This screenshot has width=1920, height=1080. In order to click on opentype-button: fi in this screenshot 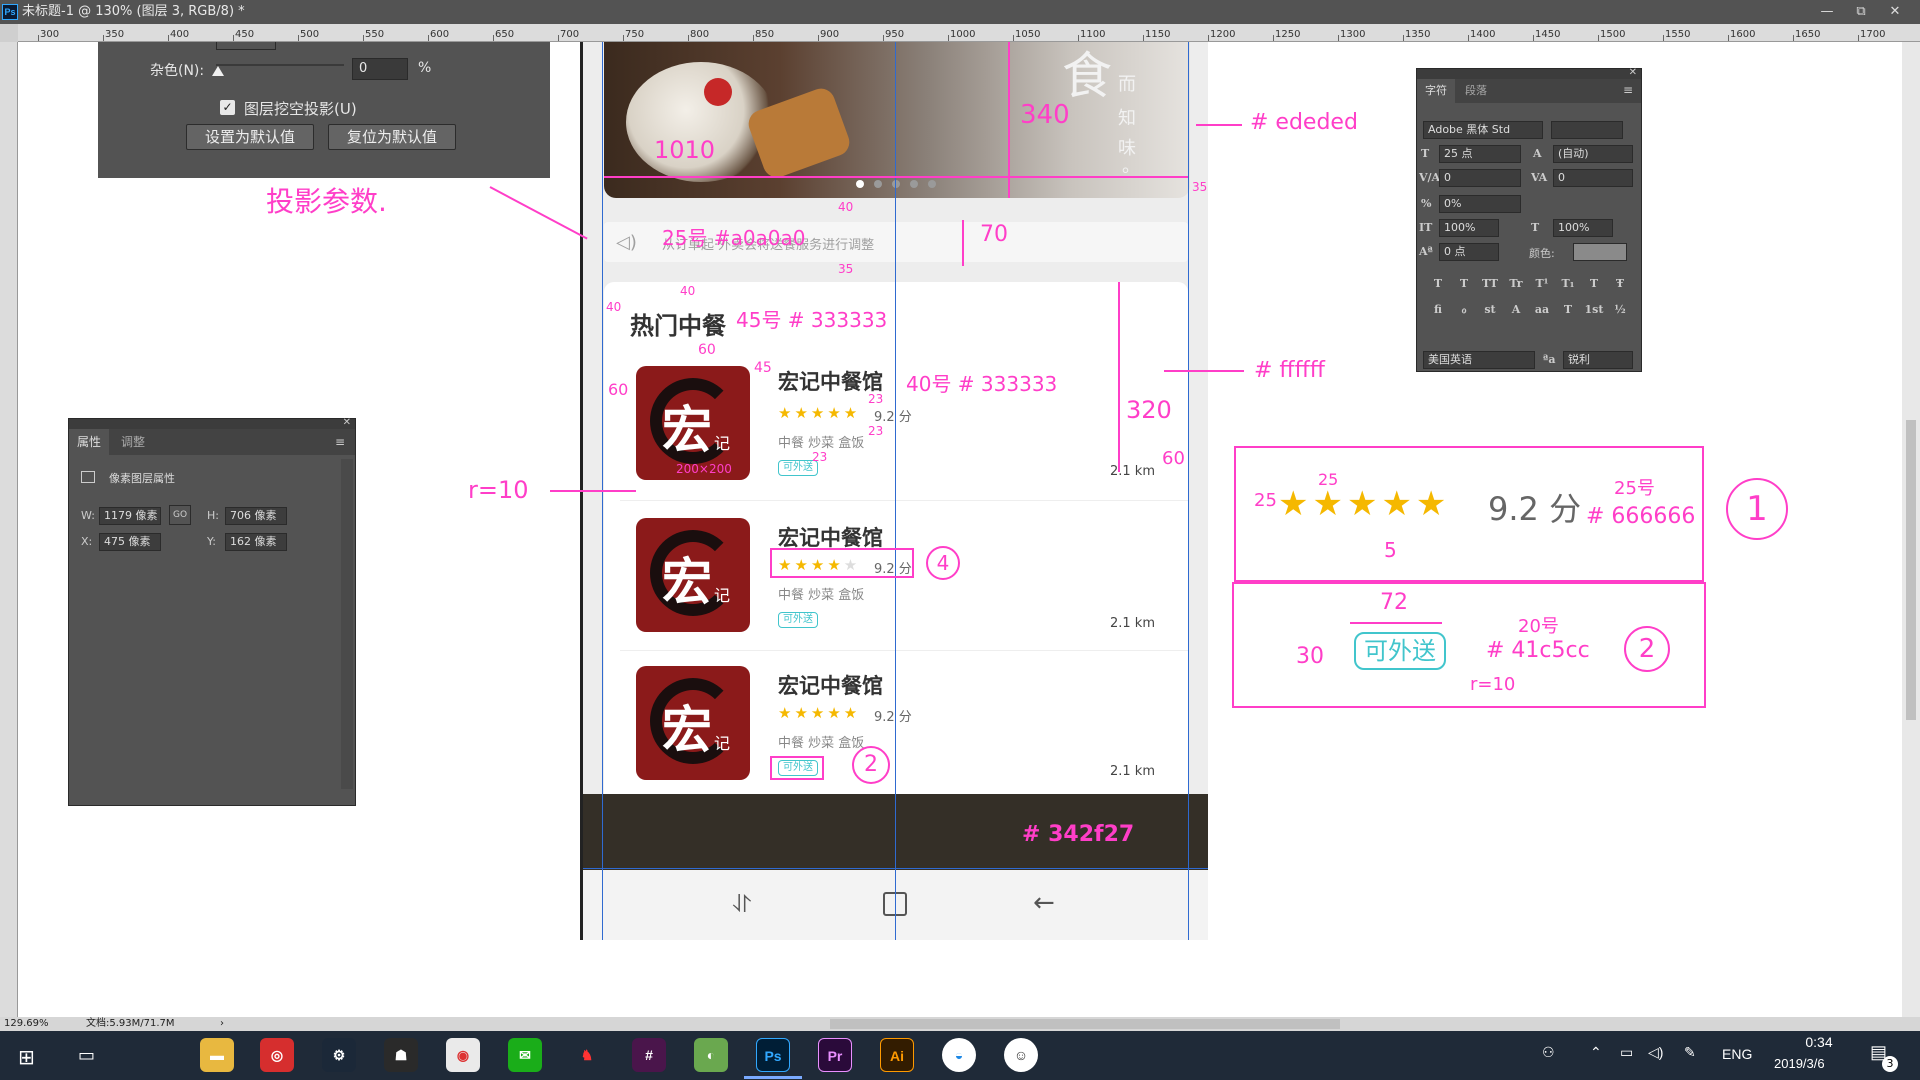, I will do `click(1438, 309)`.